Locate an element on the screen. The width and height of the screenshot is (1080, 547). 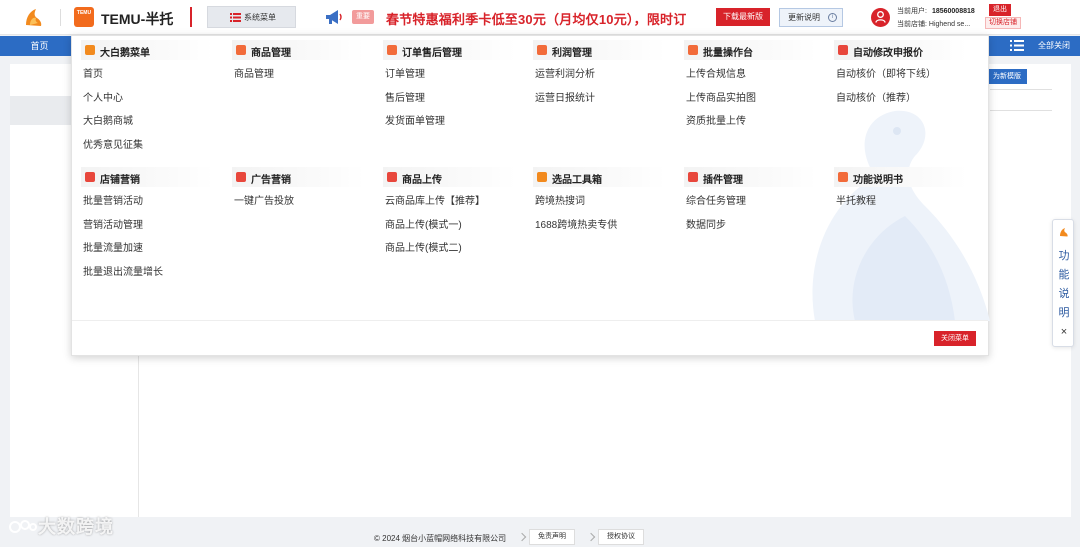
order-icon is located at coordinates (392, 50).